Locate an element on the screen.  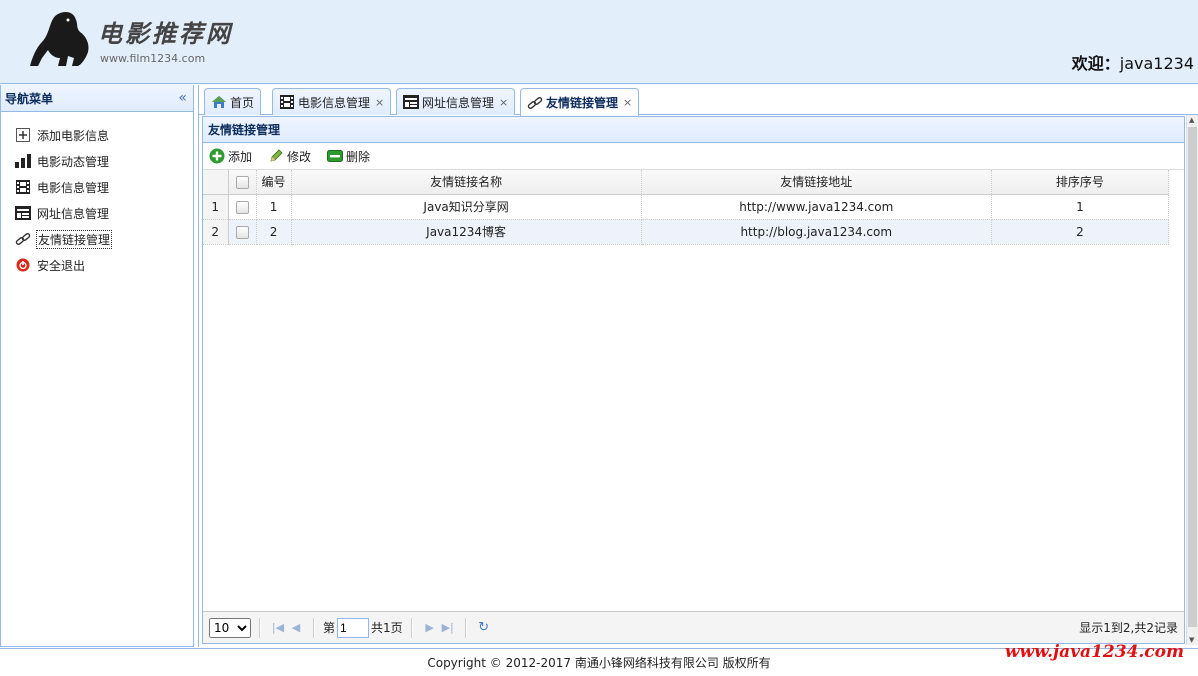
gorilla-logo-icon is located at coordinates (59, 39).